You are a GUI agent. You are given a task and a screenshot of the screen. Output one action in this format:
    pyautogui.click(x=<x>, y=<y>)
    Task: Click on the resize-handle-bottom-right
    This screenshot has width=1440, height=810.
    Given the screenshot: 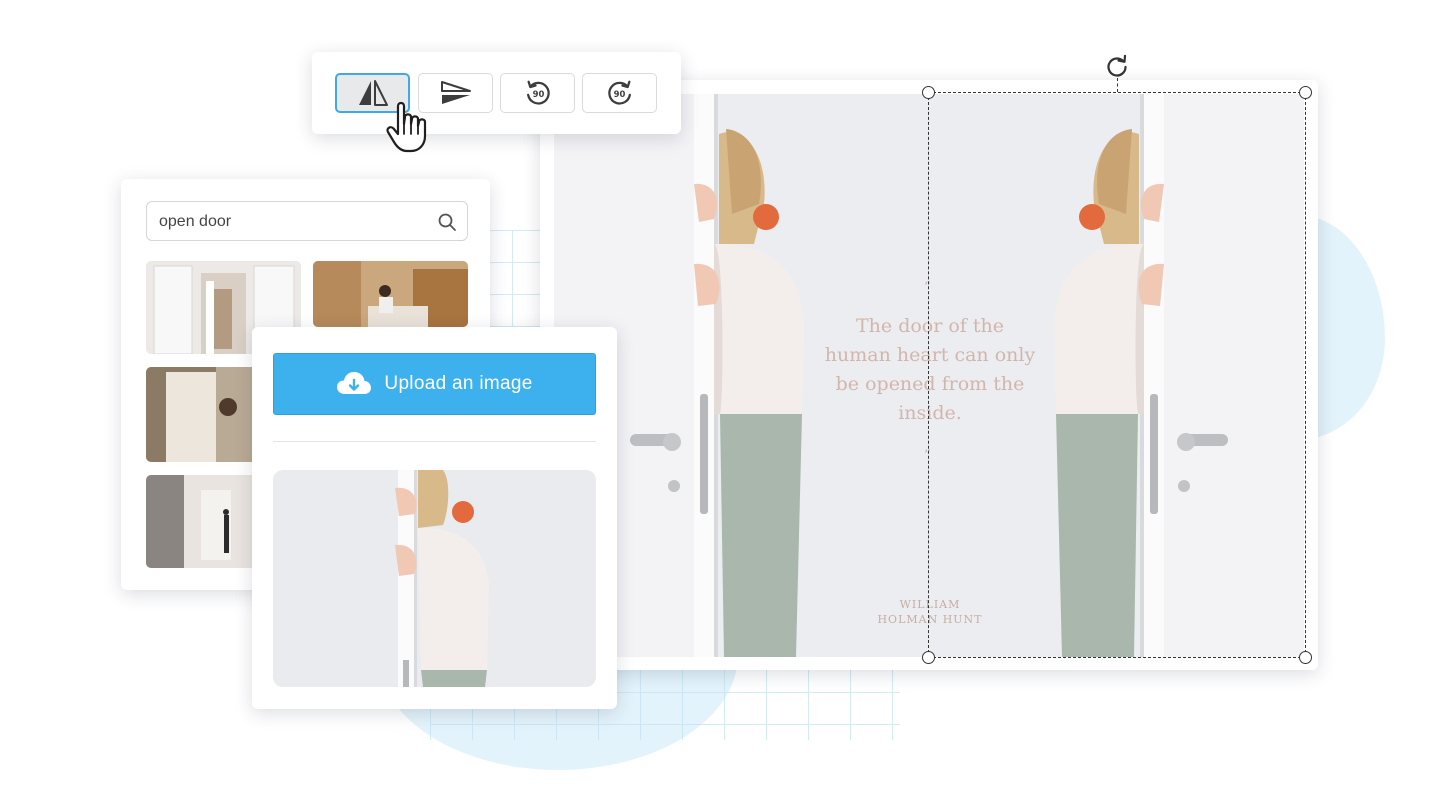 What is the action you would take?
    pyautogui.click(x=1305, y=657)
    